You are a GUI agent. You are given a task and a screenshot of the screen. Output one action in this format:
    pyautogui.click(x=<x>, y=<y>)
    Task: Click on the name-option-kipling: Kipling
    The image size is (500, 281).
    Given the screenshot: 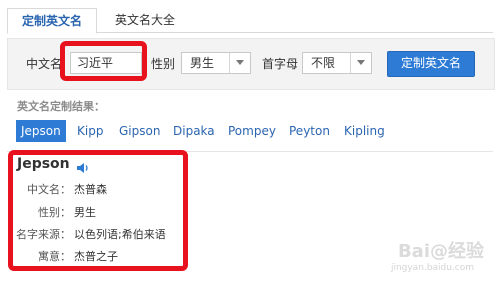 What is the action you would take?
    pyautogui.click(x=364, y=131)
    